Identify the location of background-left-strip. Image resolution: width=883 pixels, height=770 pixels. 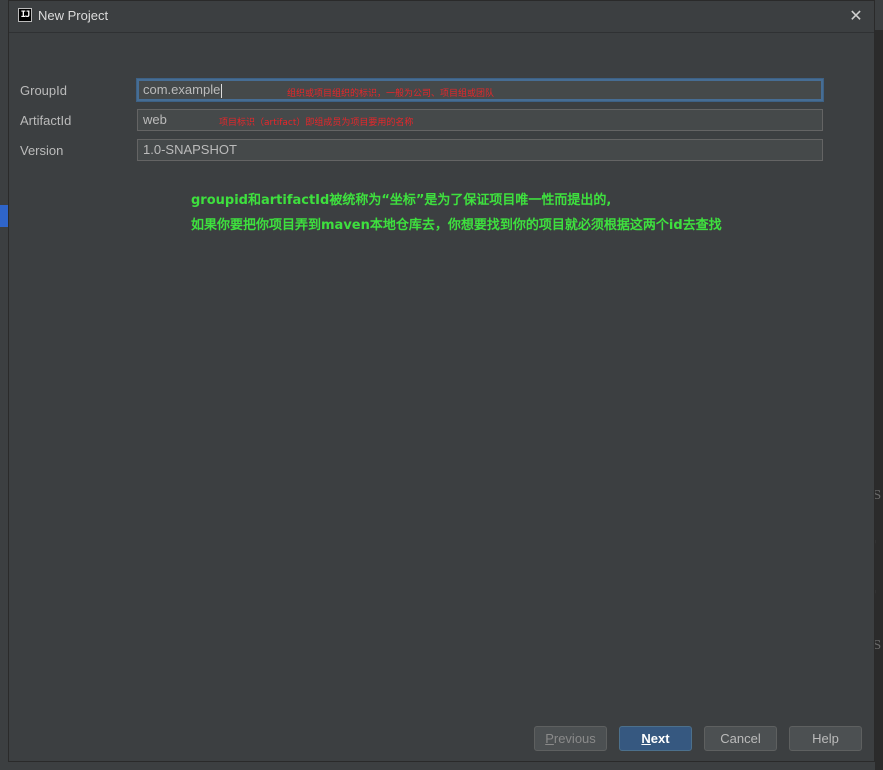
(4, 400).